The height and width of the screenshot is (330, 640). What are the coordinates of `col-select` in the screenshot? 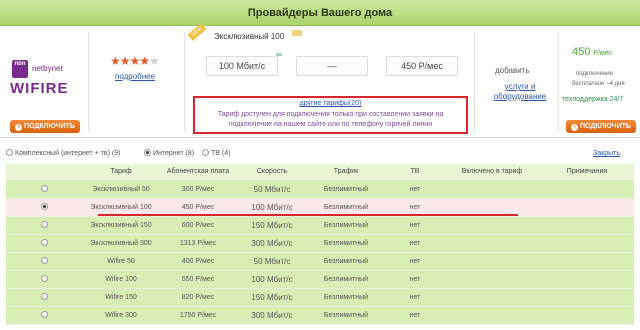 It's located at (45, 172).